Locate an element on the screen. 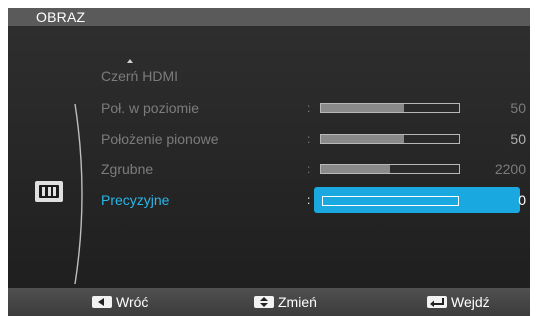 The height and width of the screenshot is (316, 540). menu-item-coarse: Zgrubne : 2200 is located at coordinates (311, 169).